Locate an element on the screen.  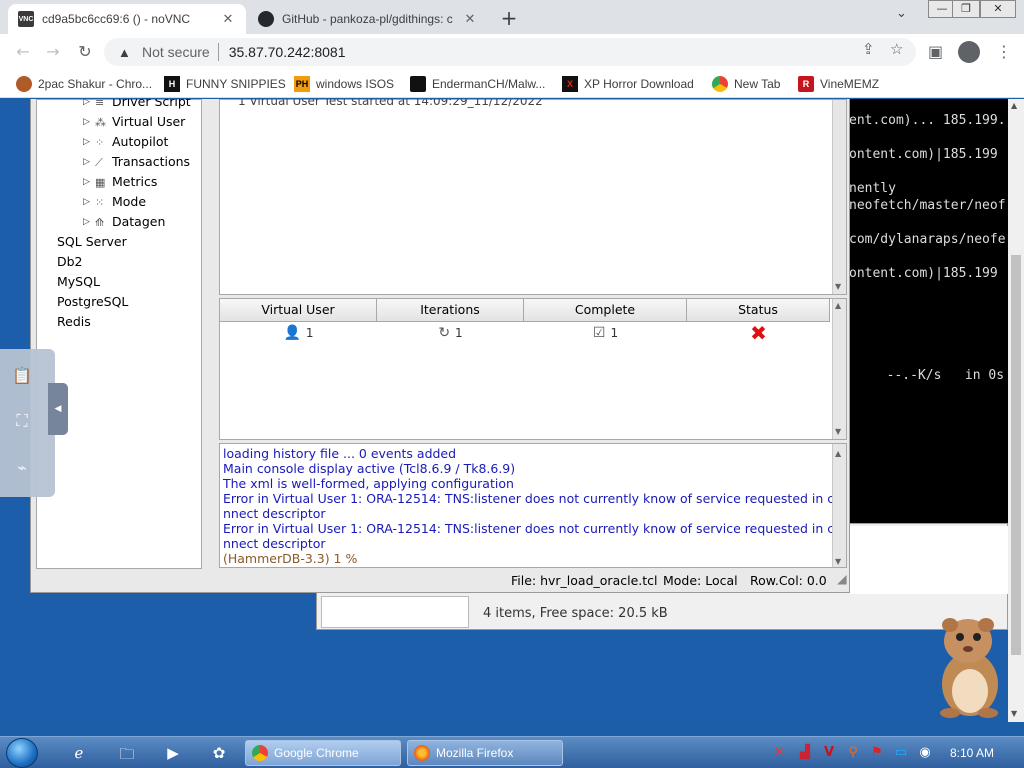
tree-item-datagen: ▷ ⟰ Datagen is located at coordinates (124, 221).